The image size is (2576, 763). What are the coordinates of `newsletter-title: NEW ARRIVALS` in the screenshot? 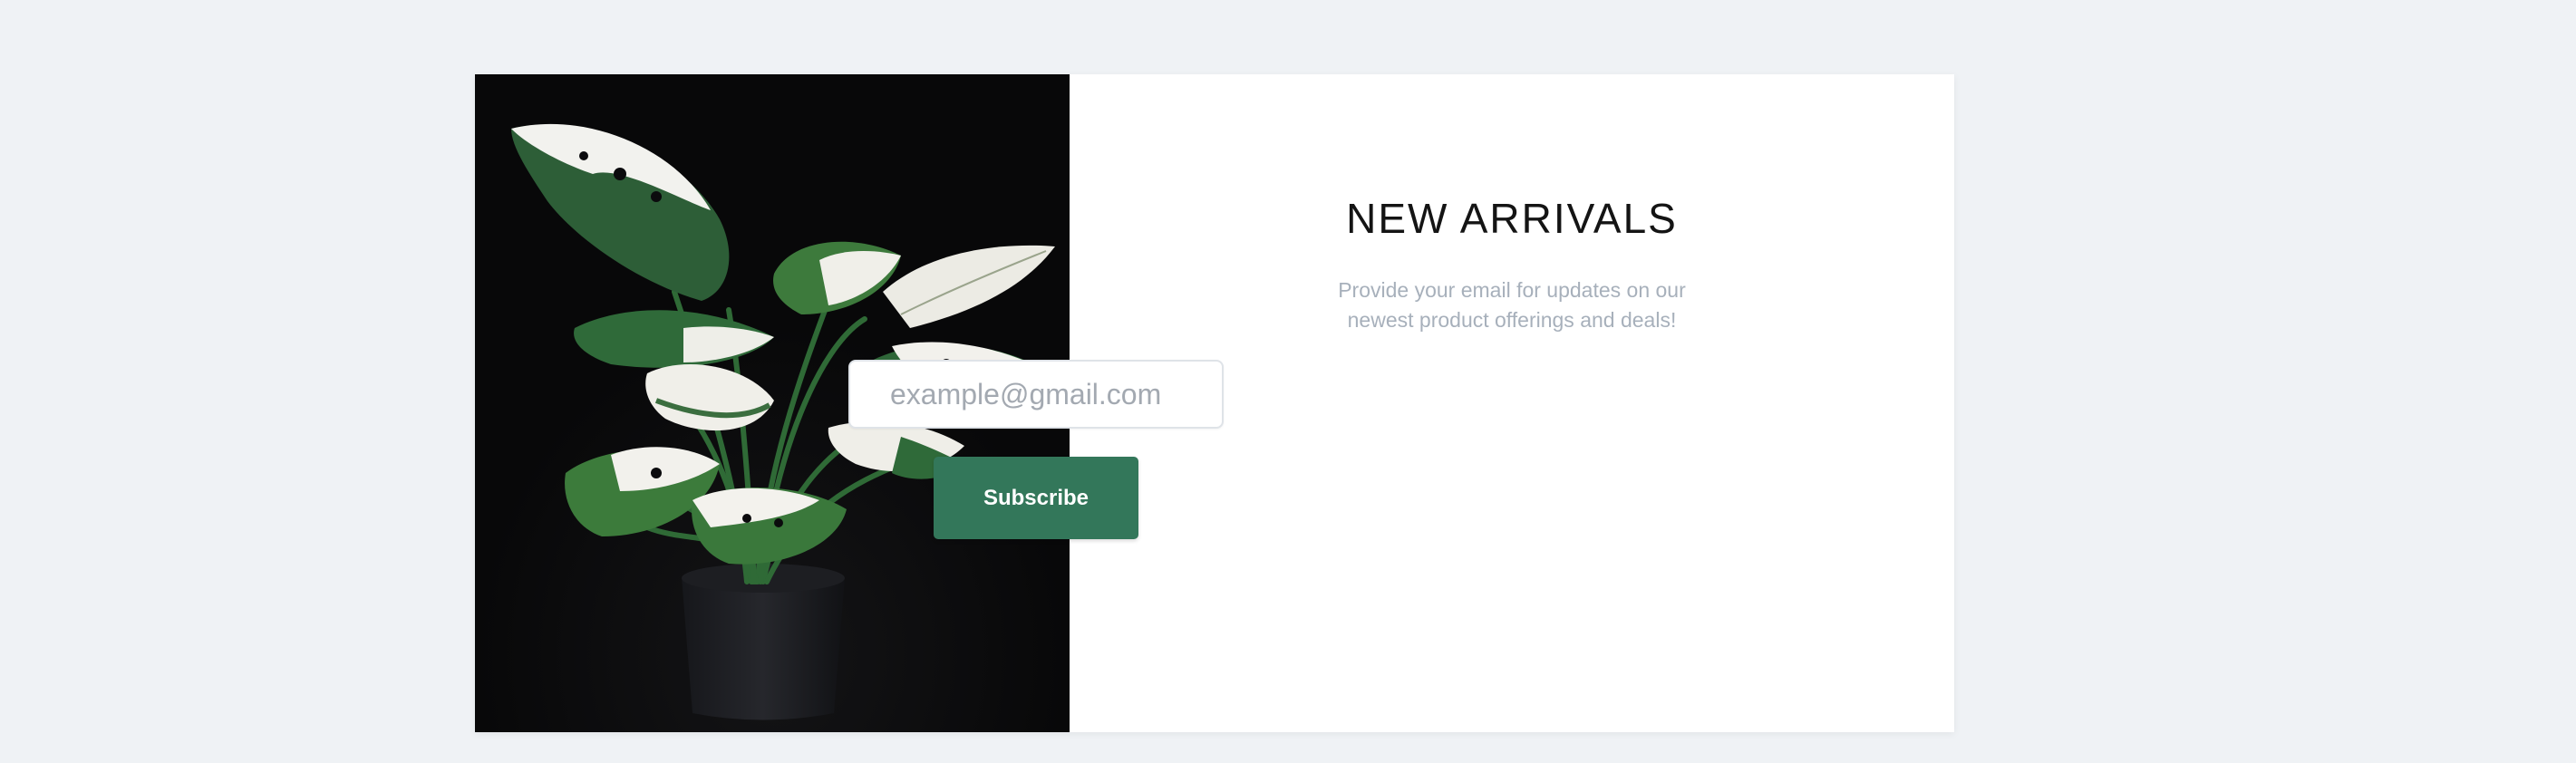 It's located at (1512, 219).